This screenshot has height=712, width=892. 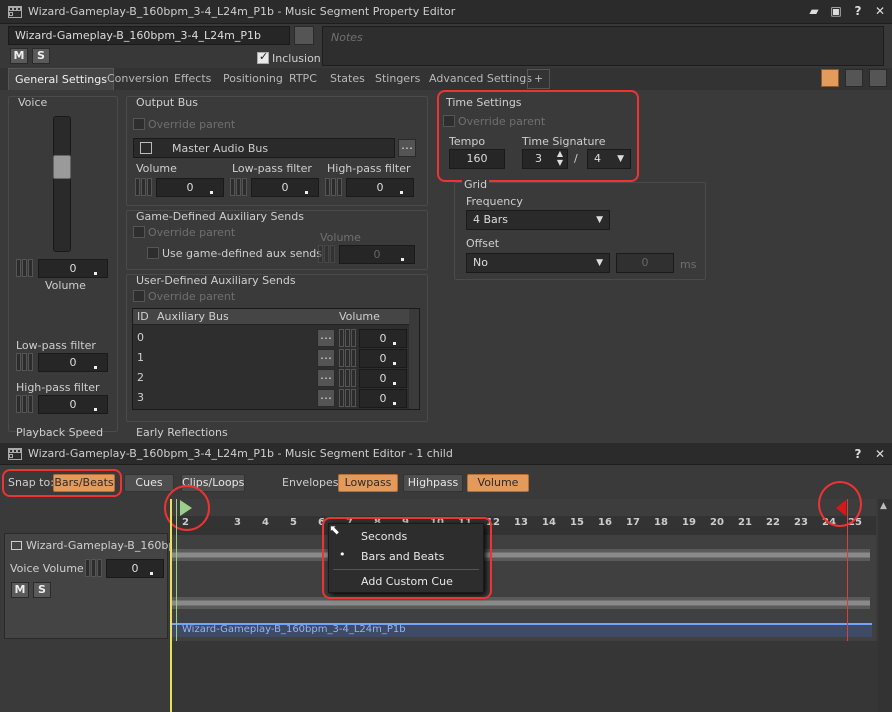 What do you see at coordinates (190, 187) in the screenshot?
I see `output-volume-value: 0` at bounding box center [190, 187].